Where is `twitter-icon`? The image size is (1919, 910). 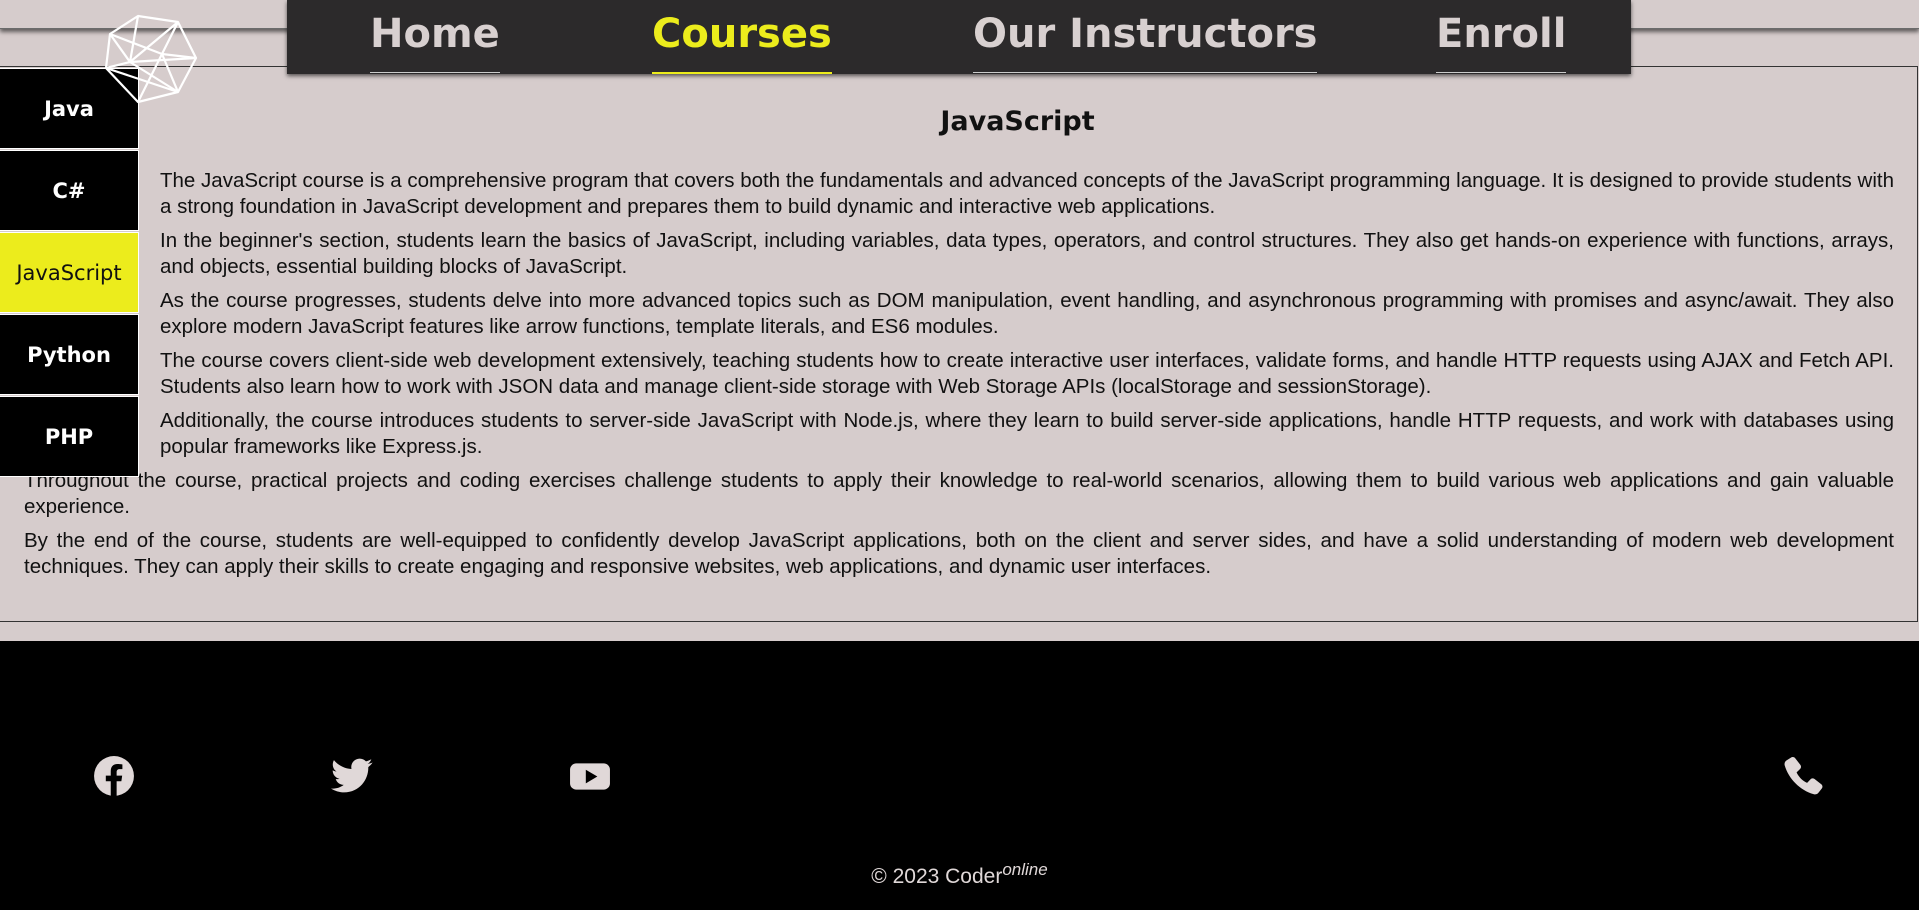 twitter-icon is located at coordinates (352, 776).